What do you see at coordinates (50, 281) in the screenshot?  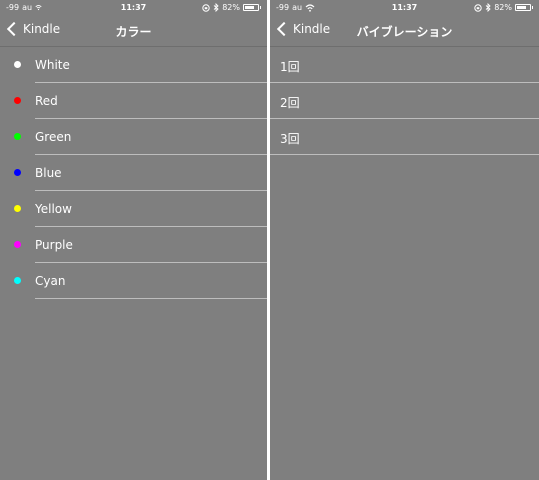 I see `color-label: Cyan` at bounding box center [50, 281].